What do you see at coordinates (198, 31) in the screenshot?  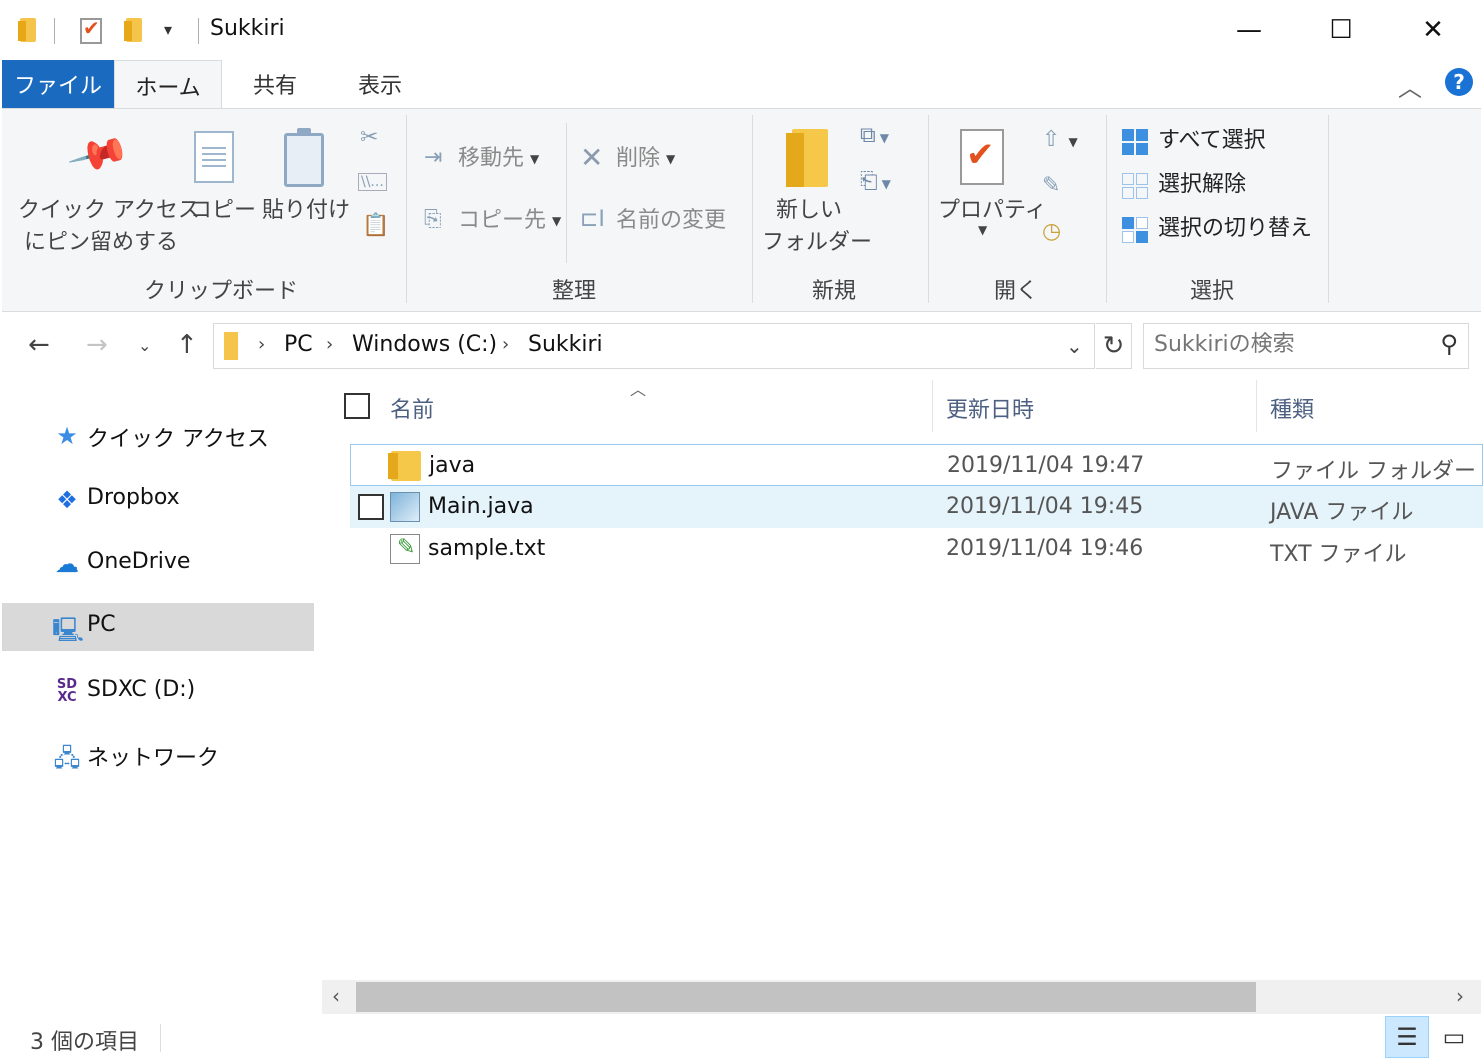 I see `qat-separator` at bounding box center [198, 31].